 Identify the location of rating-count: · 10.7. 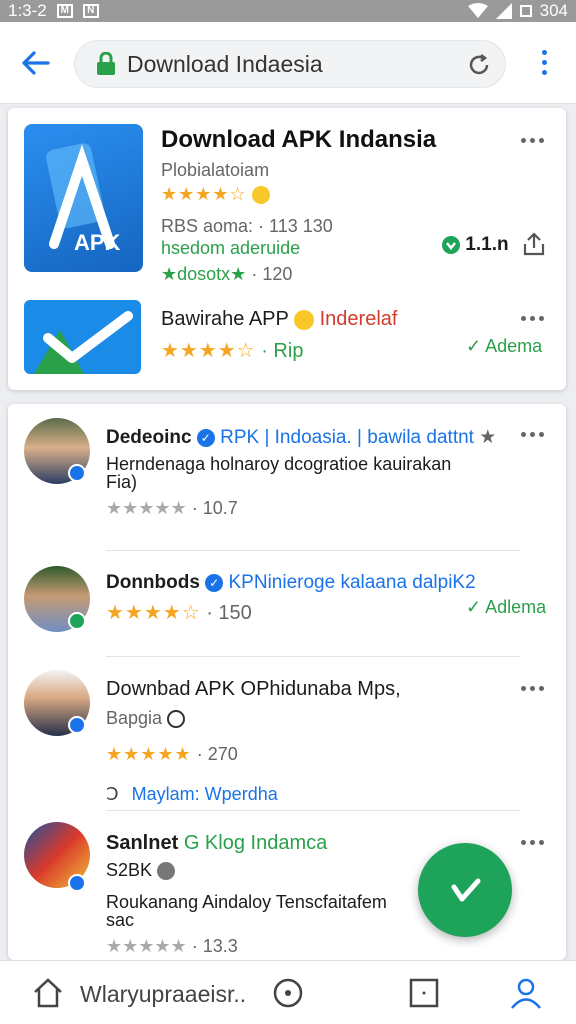
(214, 508).